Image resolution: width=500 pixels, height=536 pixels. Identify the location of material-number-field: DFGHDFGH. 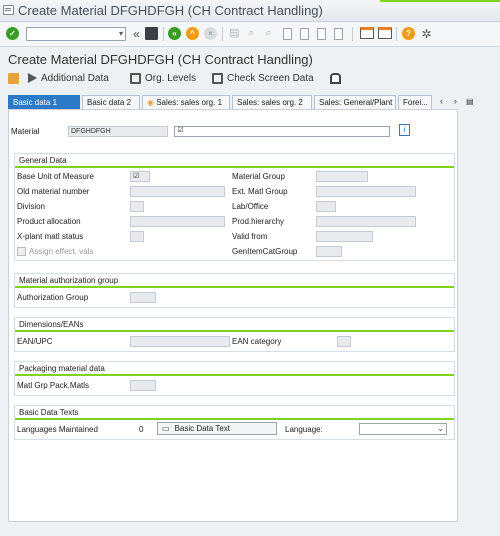
(118, 131).